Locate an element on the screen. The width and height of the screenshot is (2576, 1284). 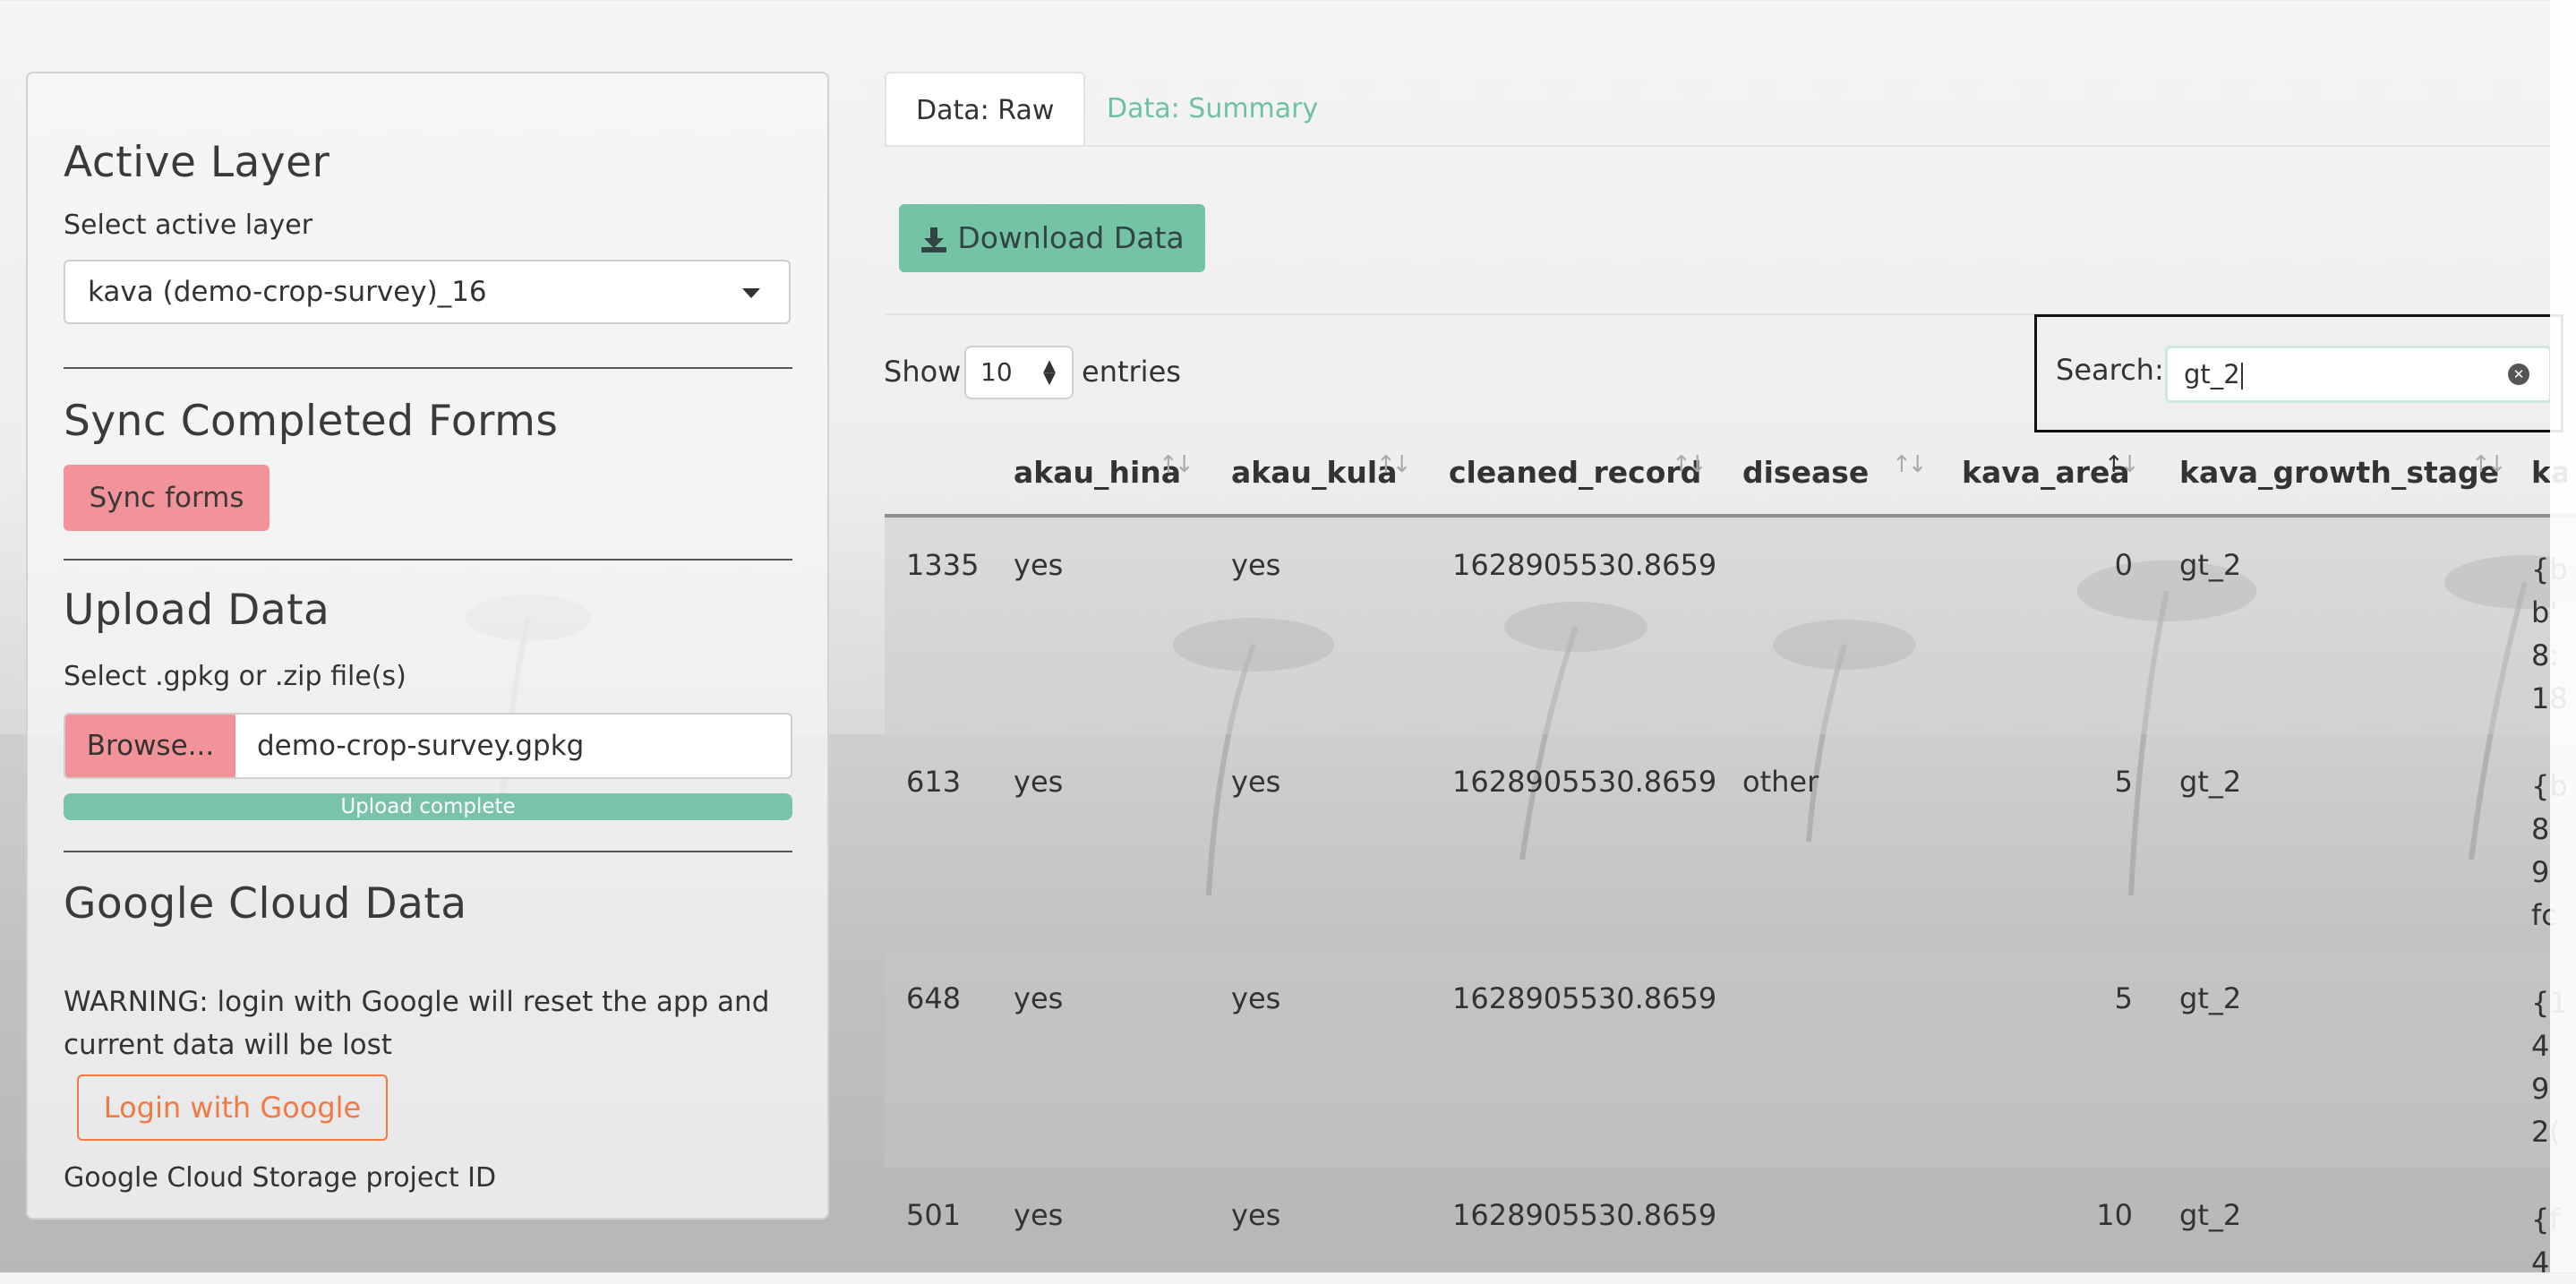
column-header-akau-kula: akau_kula is located at coordinates (1315, 472).